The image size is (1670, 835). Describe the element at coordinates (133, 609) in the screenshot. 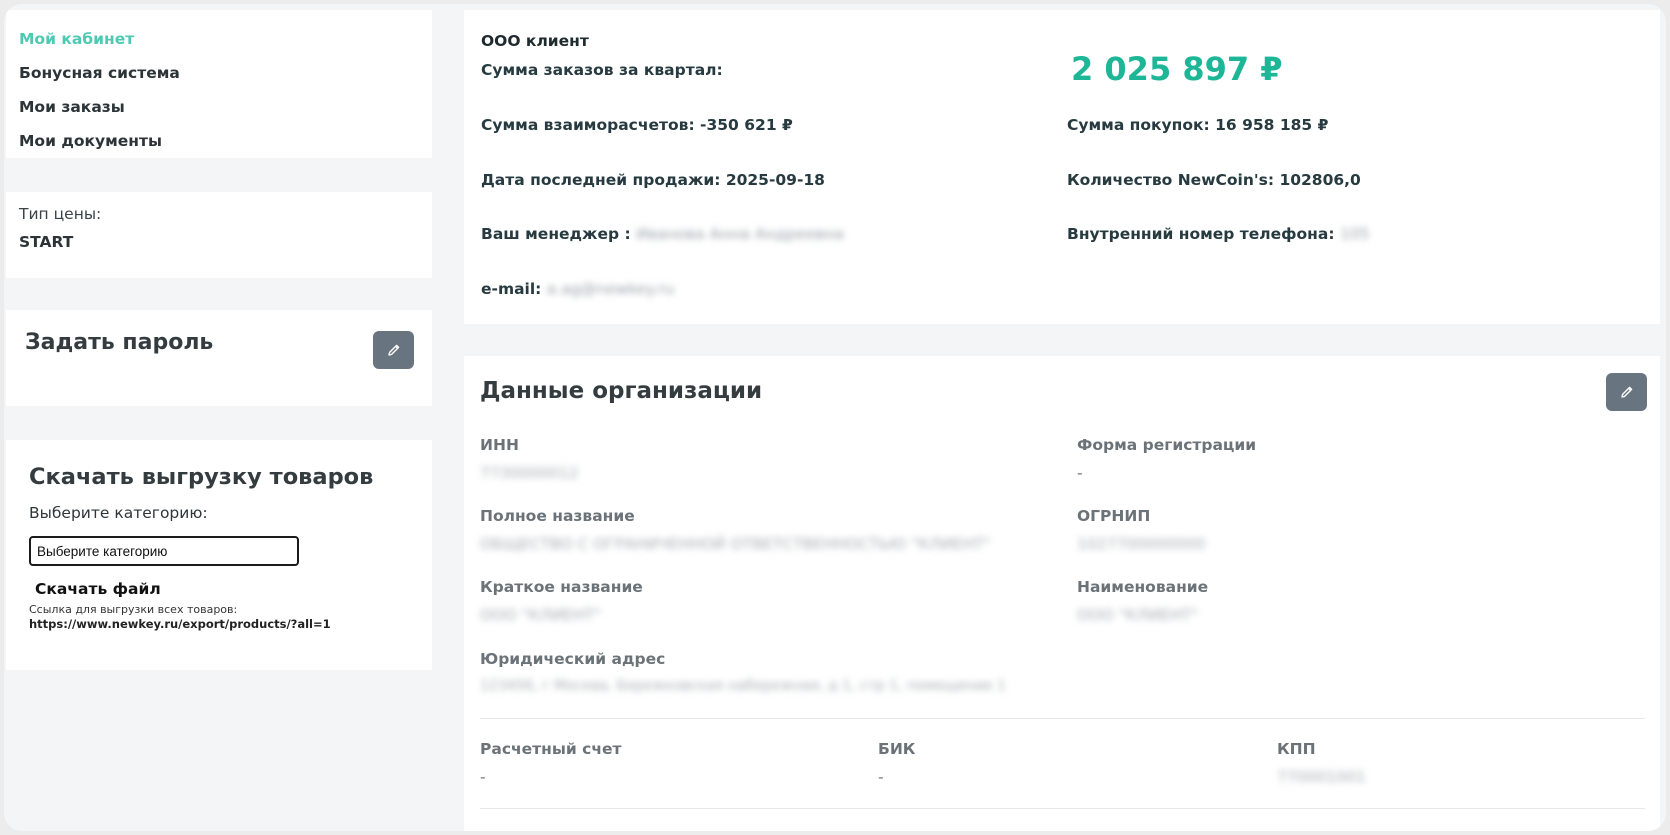

I see `download-note: Ссылка для выгрузки всех товаров:` at that location.